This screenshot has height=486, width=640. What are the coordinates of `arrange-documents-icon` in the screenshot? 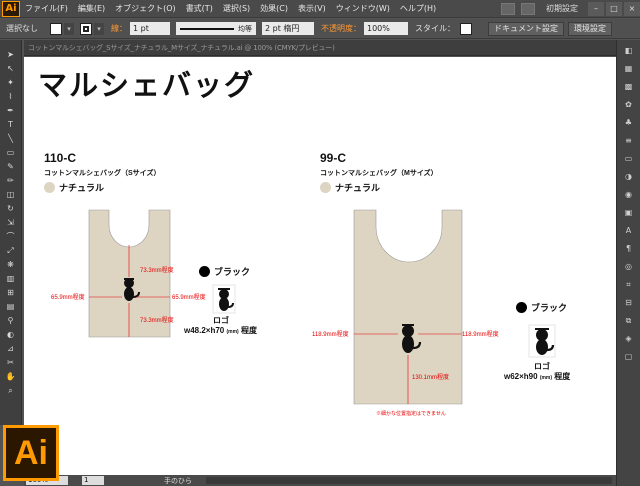 It's located at (528, 8).